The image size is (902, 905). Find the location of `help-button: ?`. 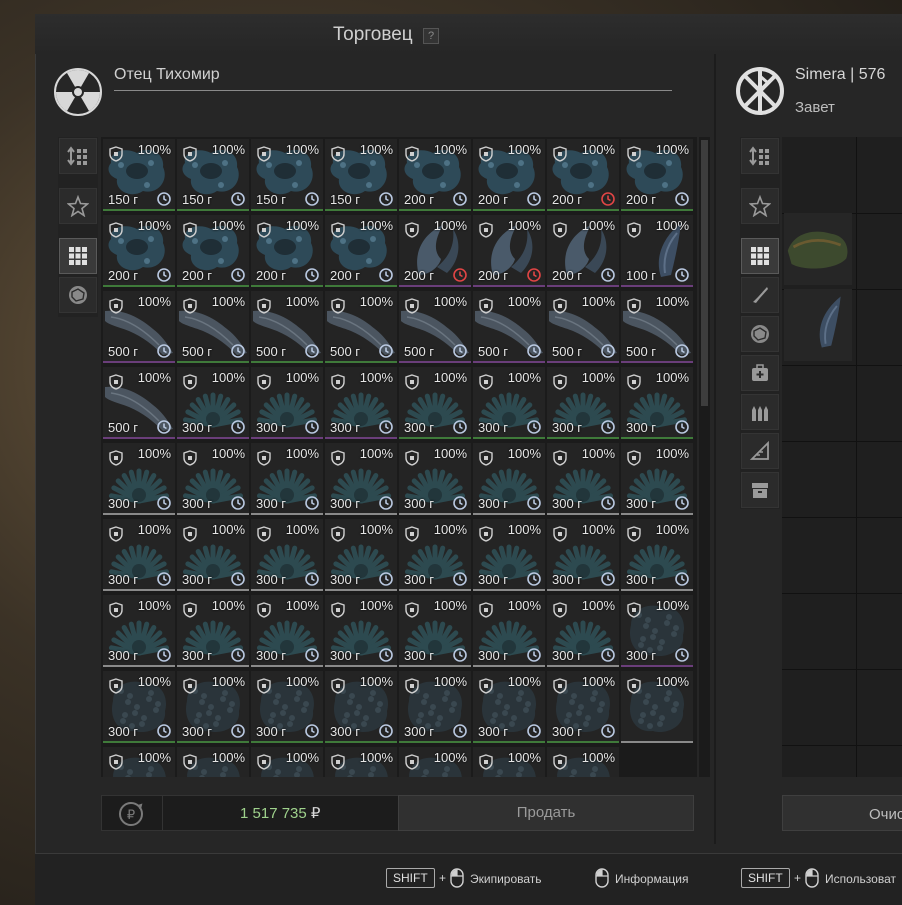

help-button: ? is located at coordinates (431, 36).